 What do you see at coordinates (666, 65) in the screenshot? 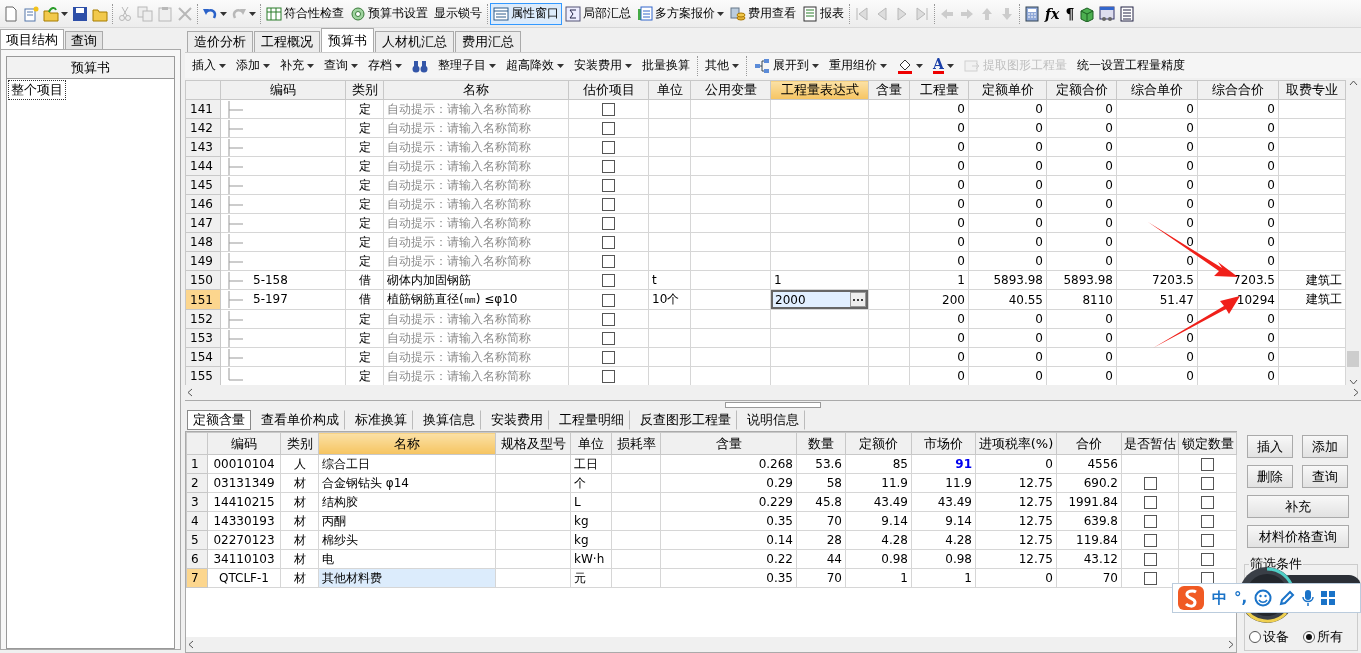
I see `toolbar-button: 批量换算` at bounding box center [666, 65].